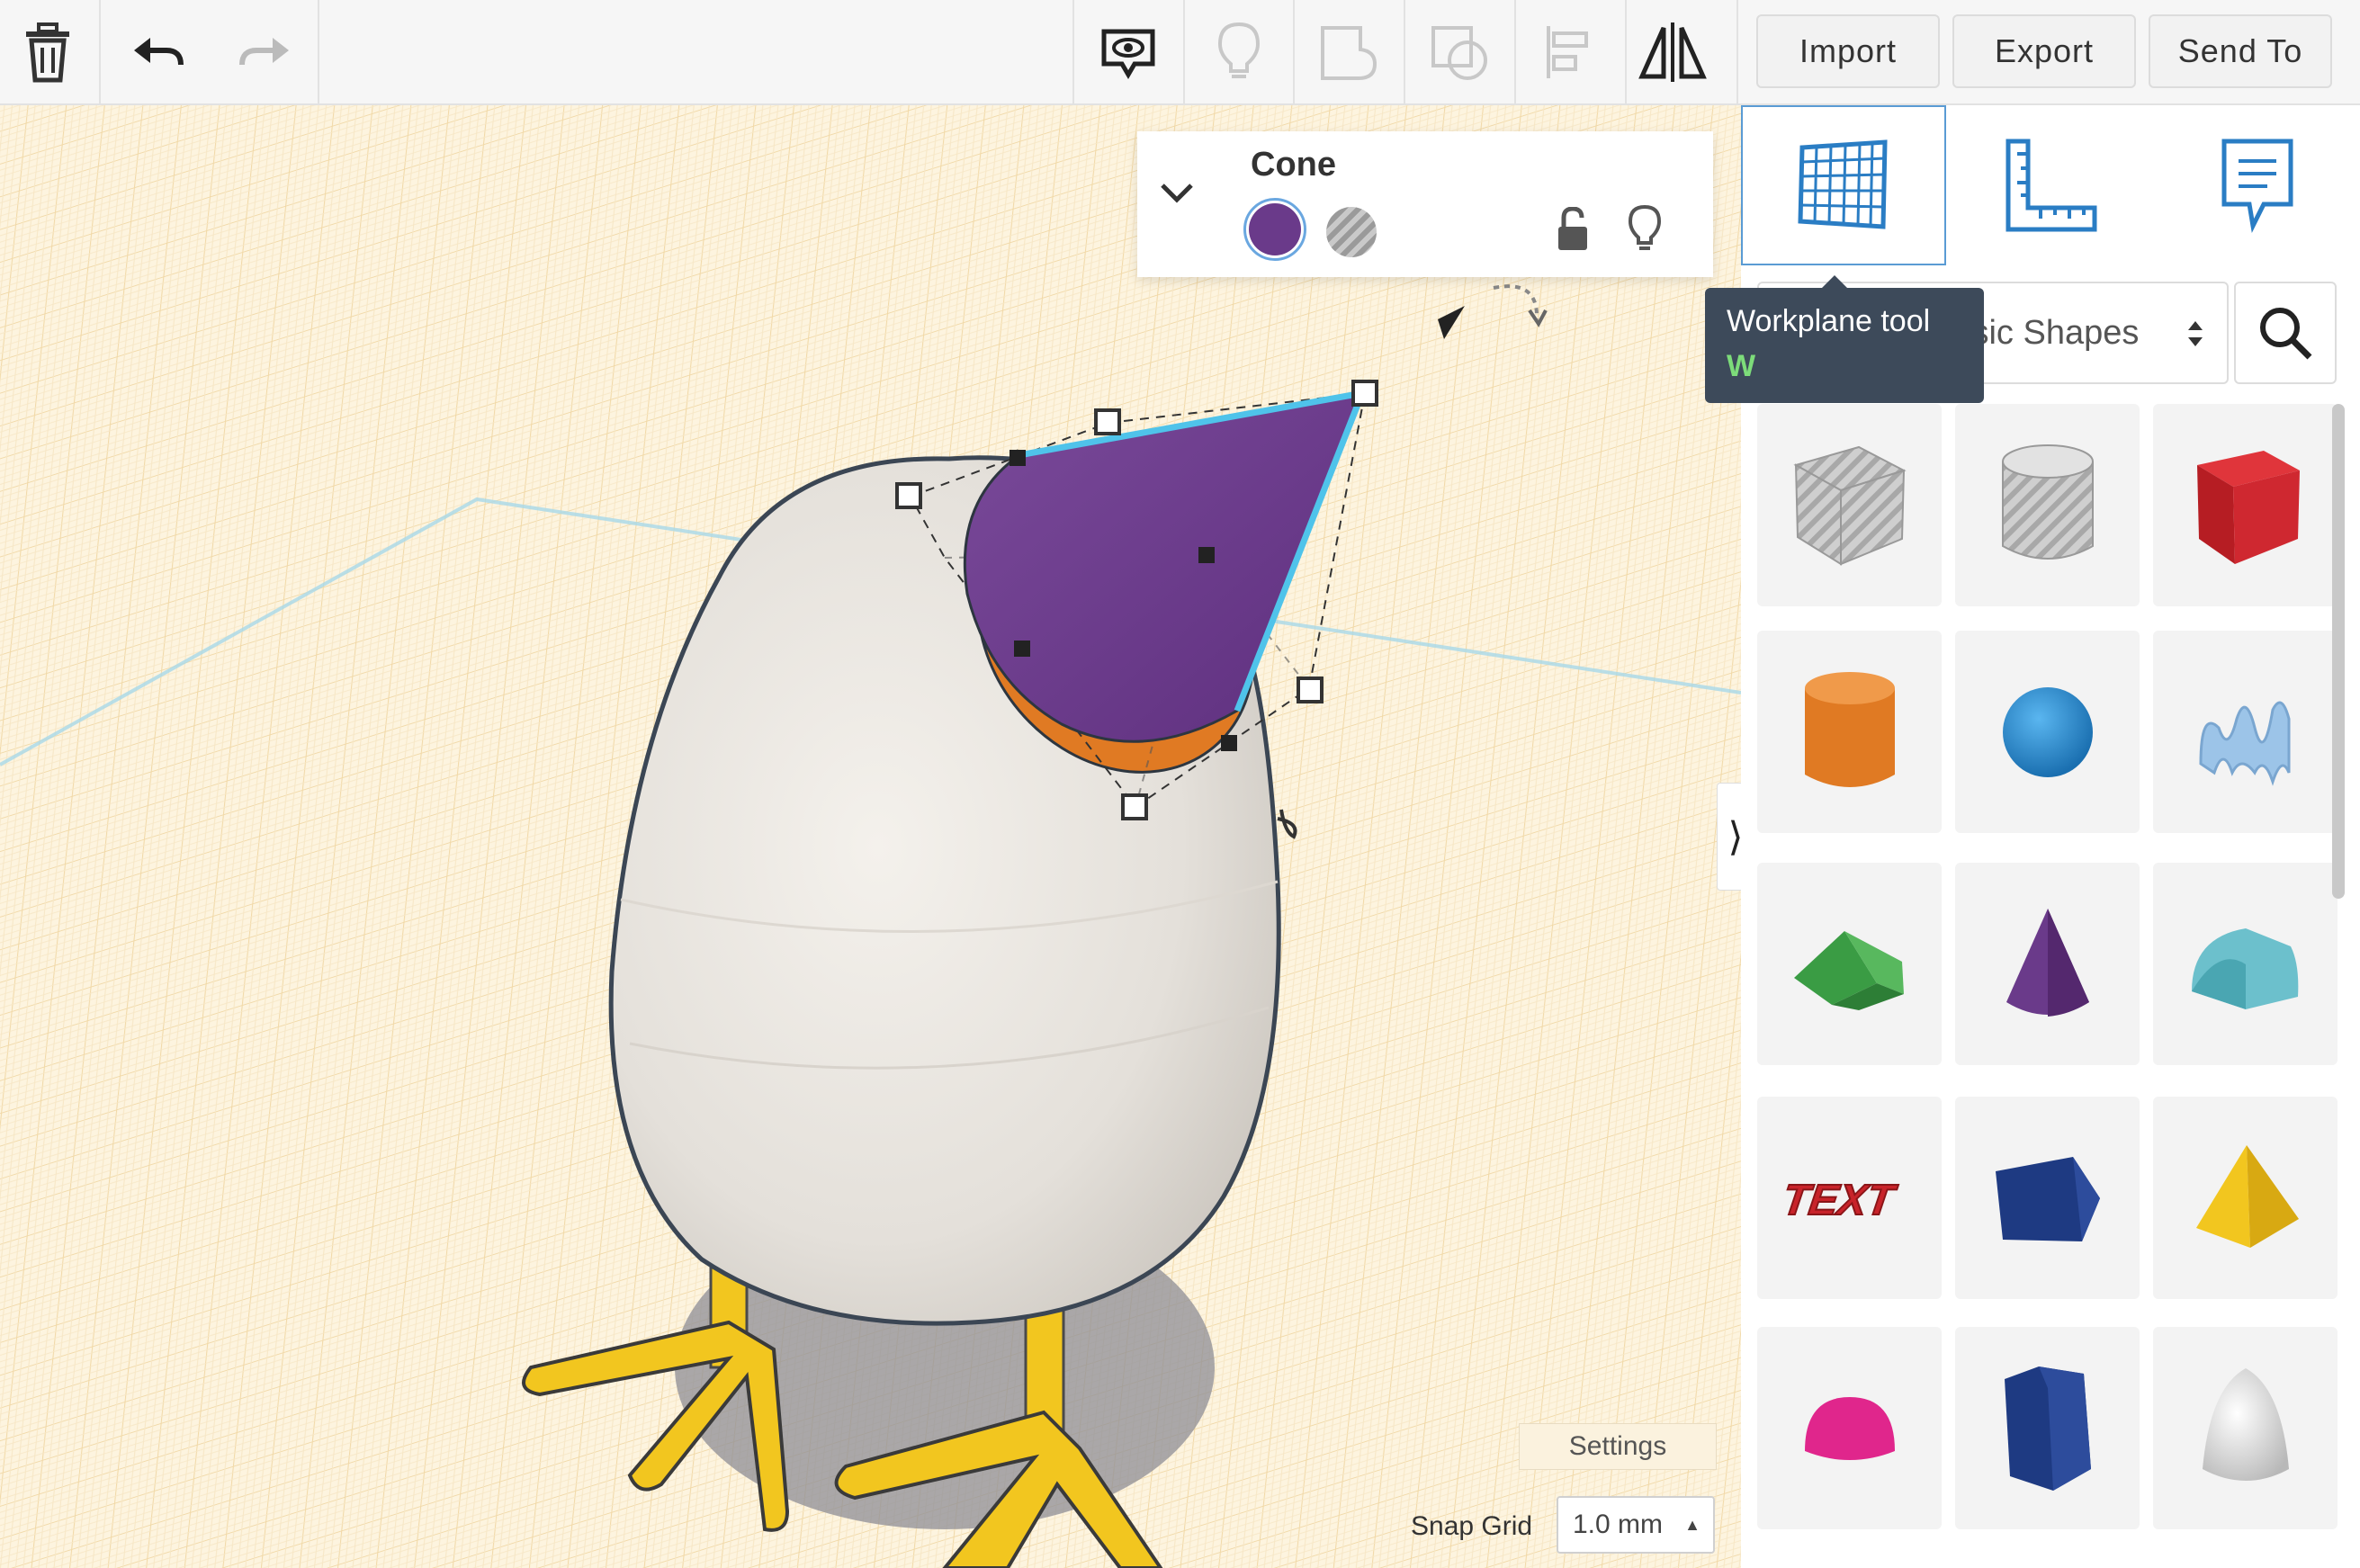  What do you see at coordinates (1570, 51) in the screenshot?
I see `align-icon` at bounding box center [1570, 51].